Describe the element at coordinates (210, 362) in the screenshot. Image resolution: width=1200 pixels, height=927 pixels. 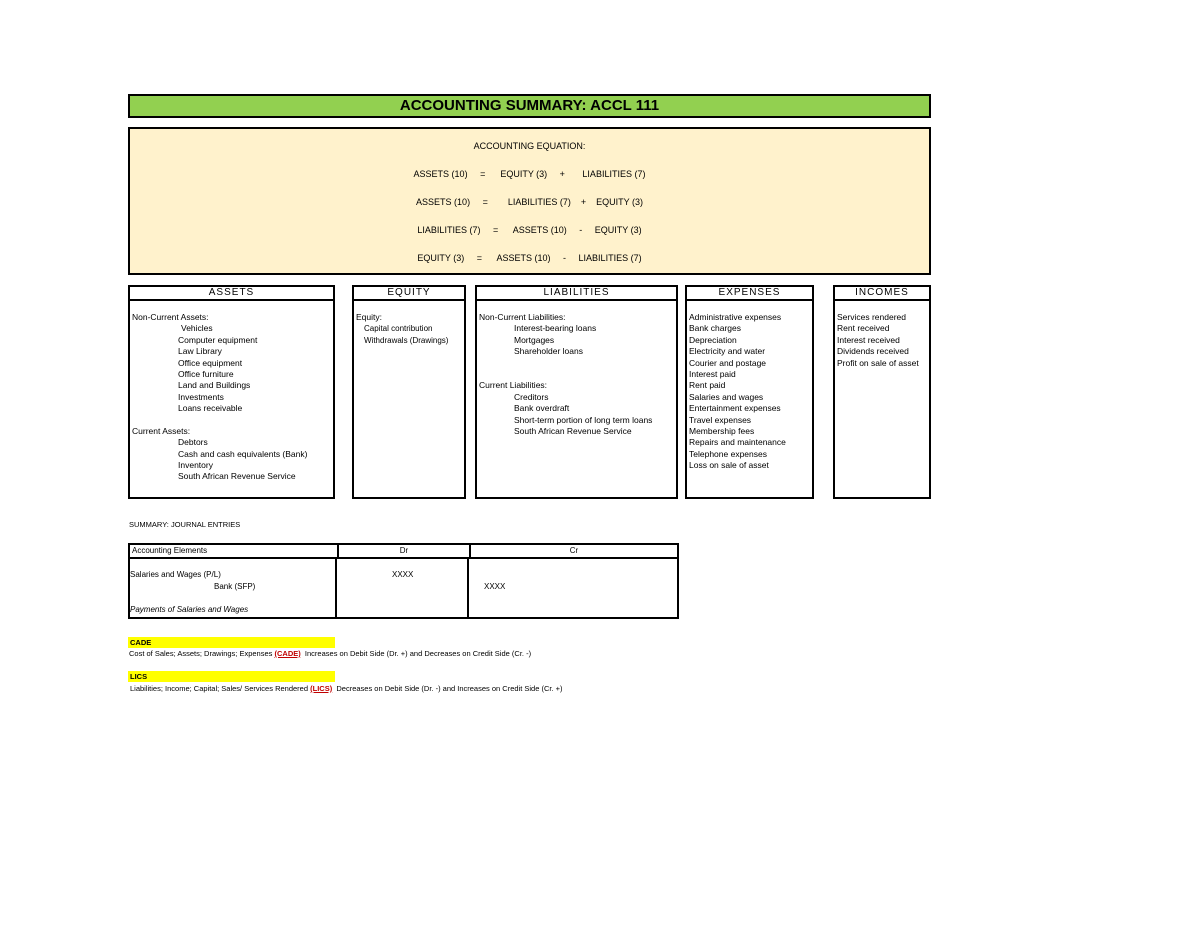
I see `list-item: Office equipment` at that location.